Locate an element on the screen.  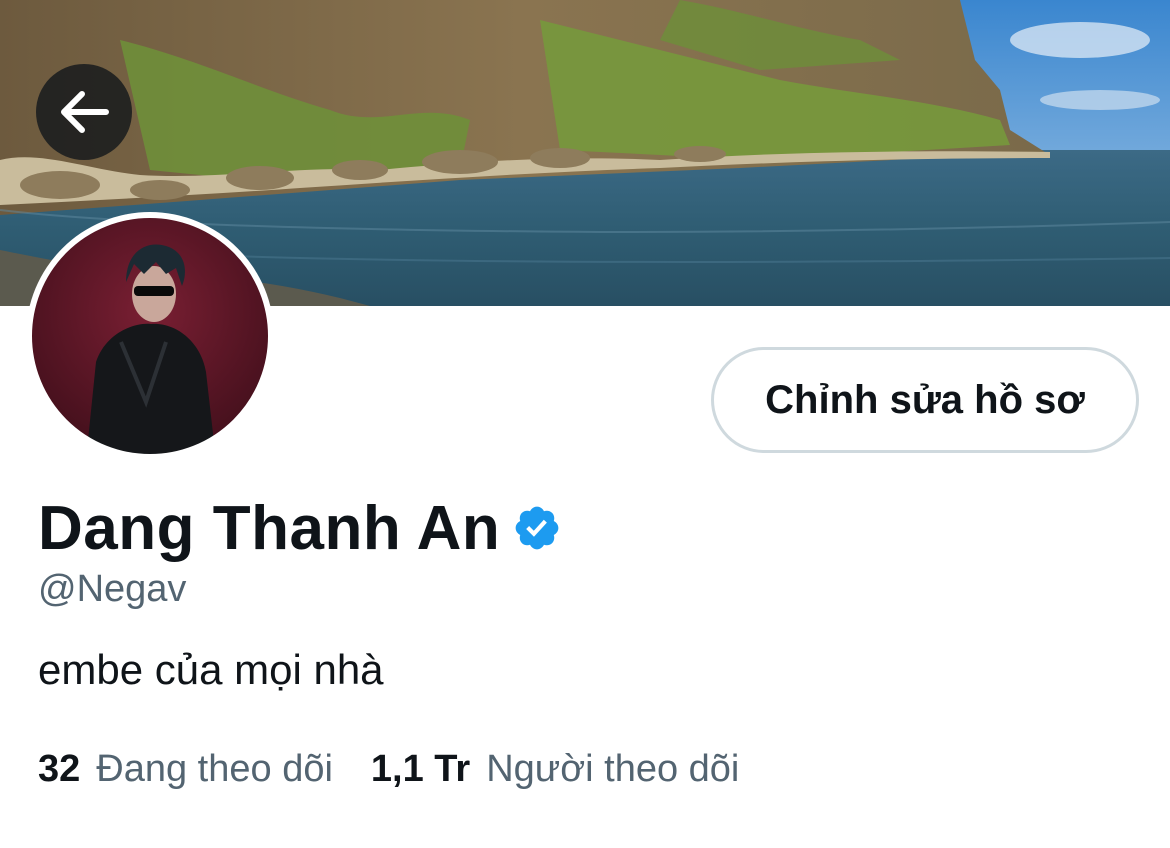
name-row: Dang Thanh An is located at coordinates (300, 528).